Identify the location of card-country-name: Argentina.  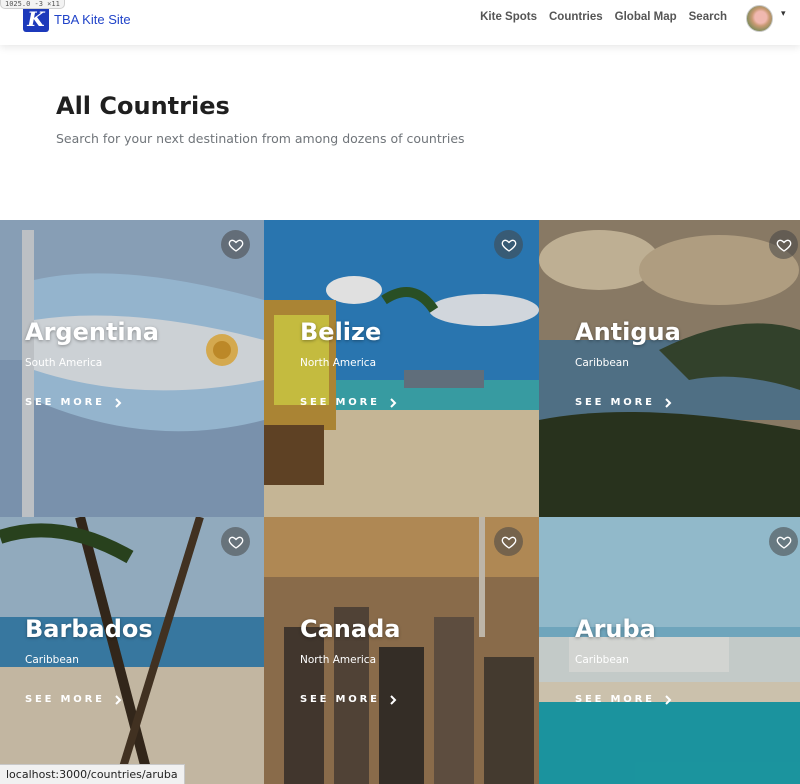
(92, 332).